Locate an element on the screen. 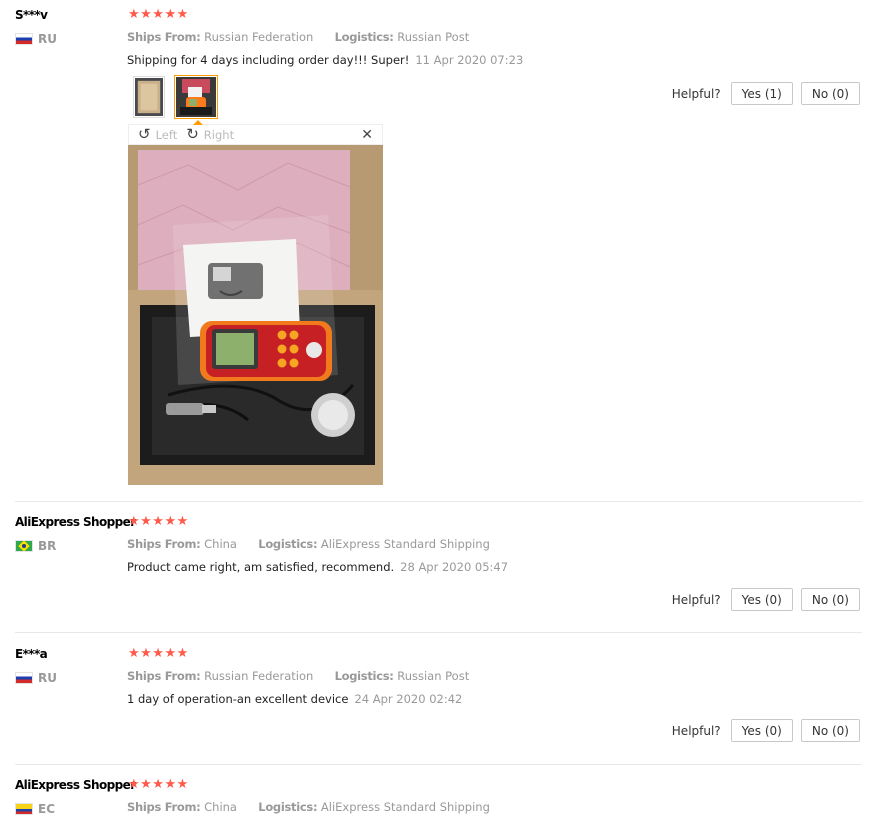  review-date: 11 Apr 2020 07:23 is located at coordinates (469, 60).